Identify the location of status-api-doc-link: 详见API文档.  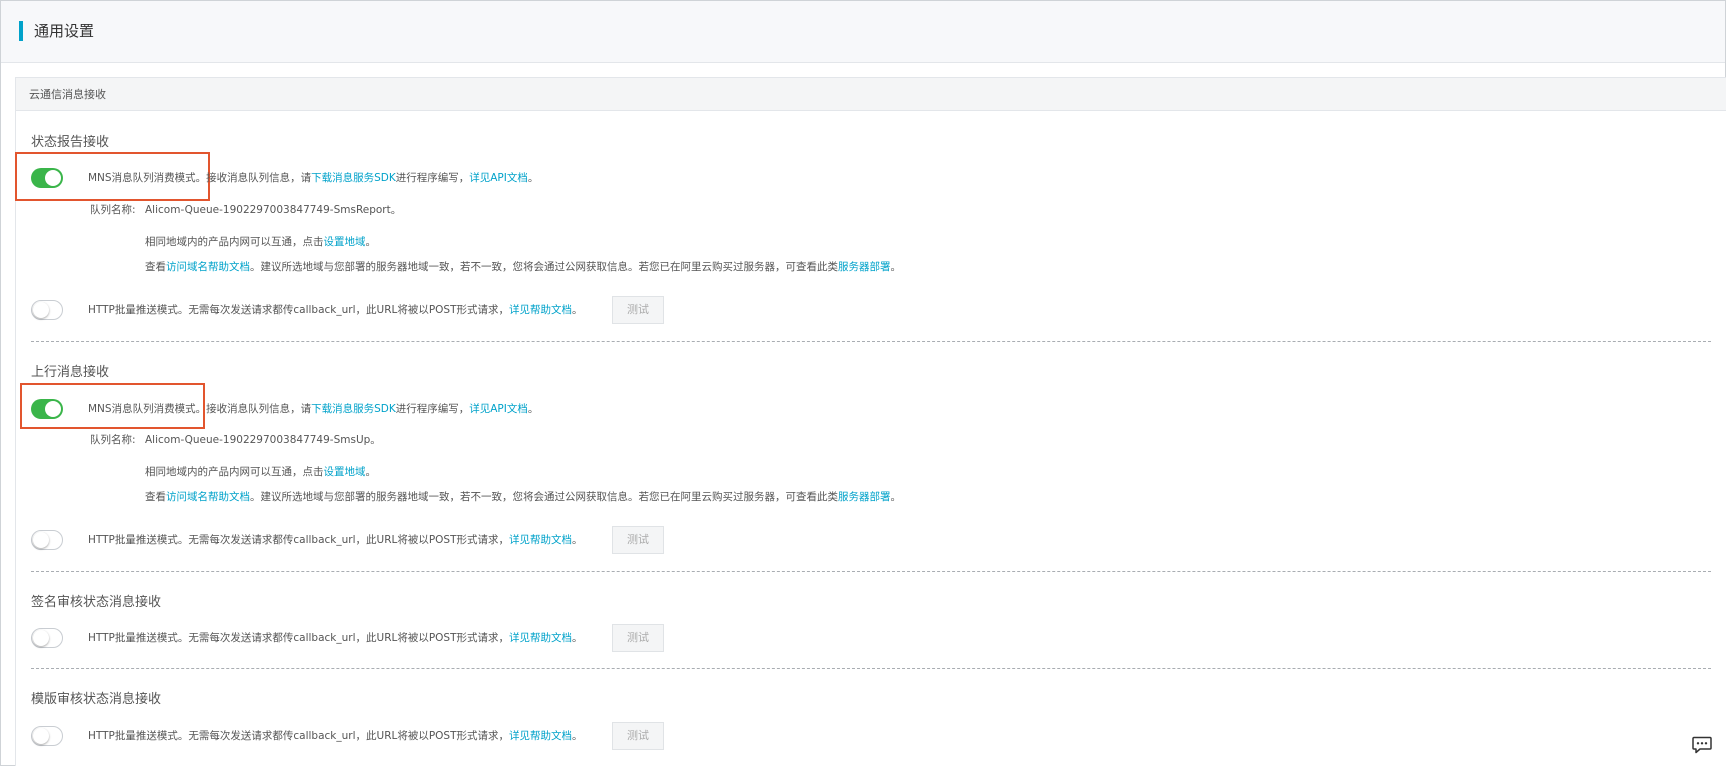
(498, 178).